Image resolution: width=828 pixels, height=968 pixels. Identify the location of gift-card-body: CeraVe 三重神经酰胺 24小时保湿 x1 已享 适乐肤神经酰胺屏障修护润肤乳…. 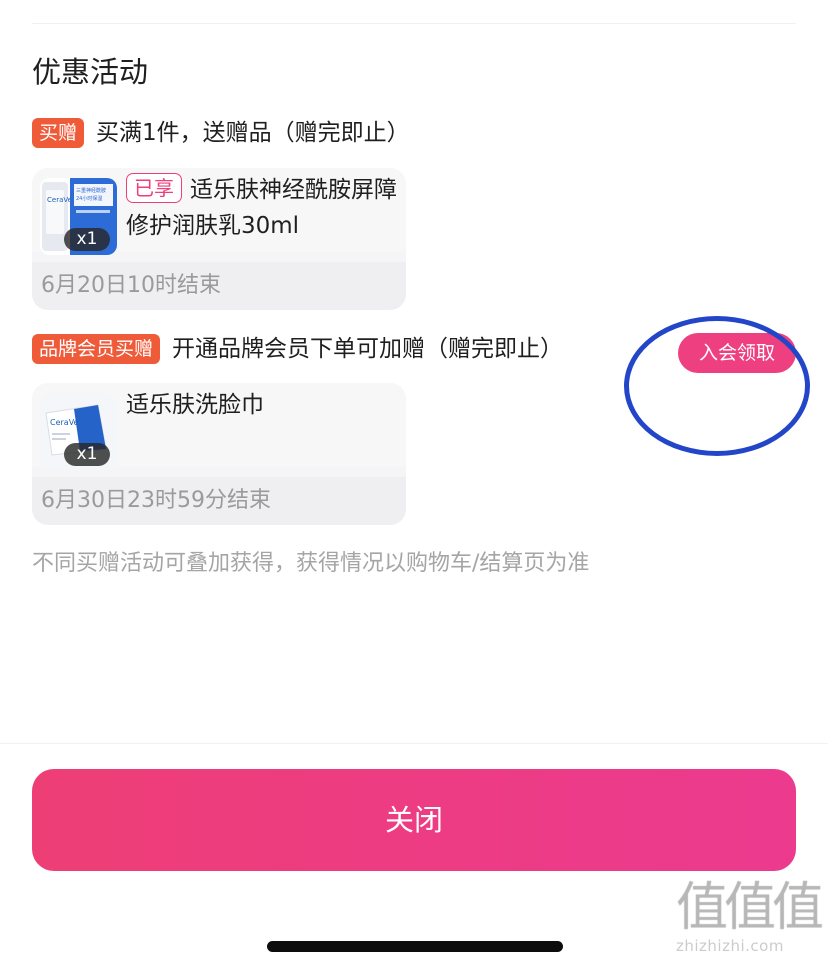
(219, 211).